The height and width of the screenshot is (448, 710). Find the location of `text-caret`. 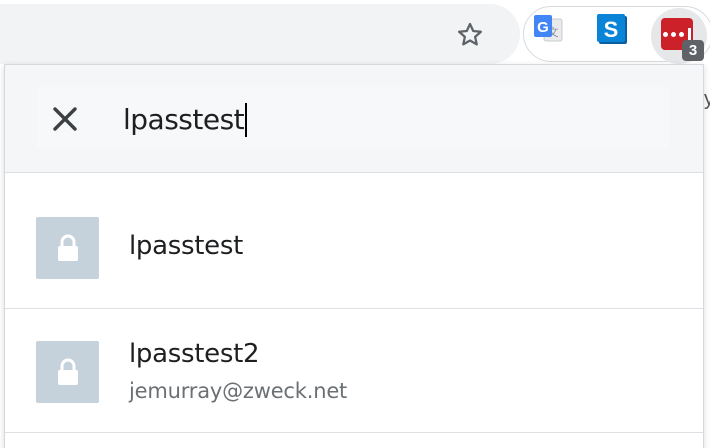

text-caret is located at coordinates (246, 120).